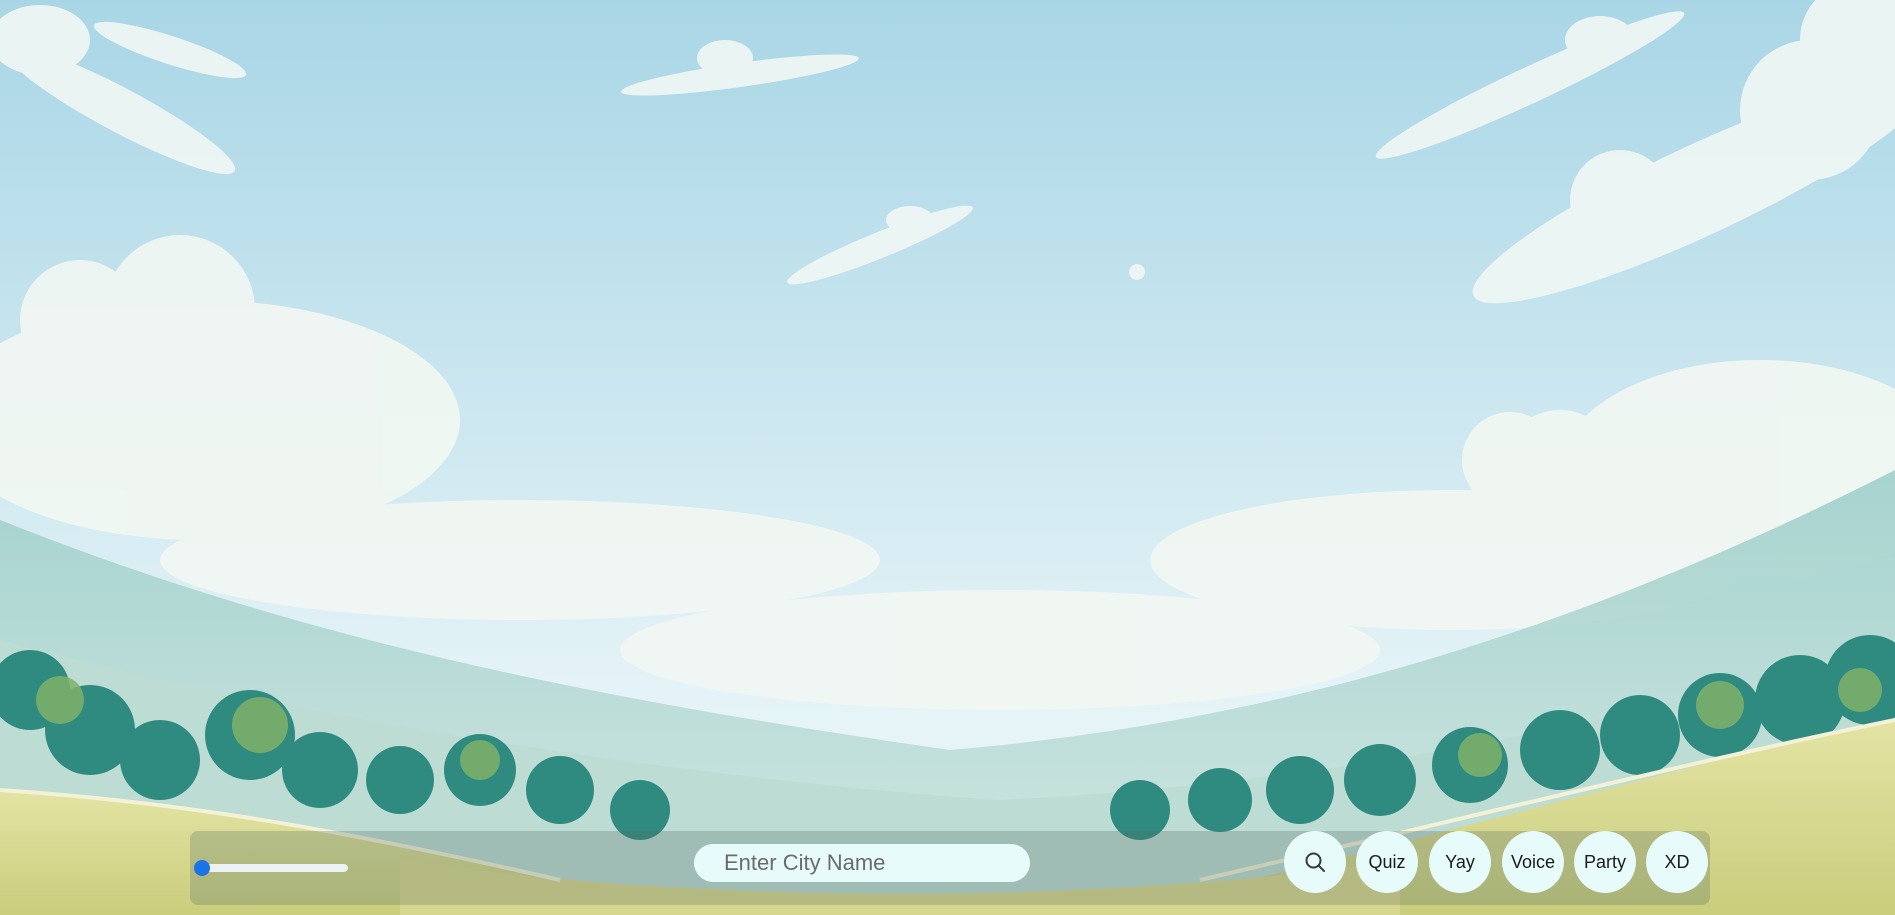  Describe the element at coordinates (1677, 862) in the screenshot. I see `xd-button: XD` at that location.